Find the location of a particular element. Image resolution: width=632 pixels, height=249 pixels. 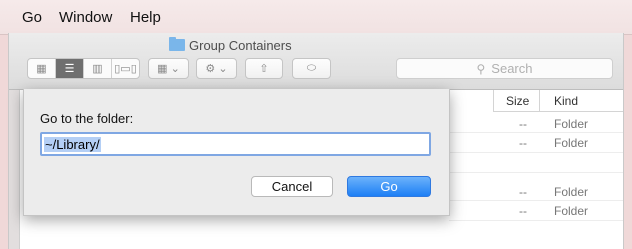

go-button: Go is located at coordinates (389, 186).